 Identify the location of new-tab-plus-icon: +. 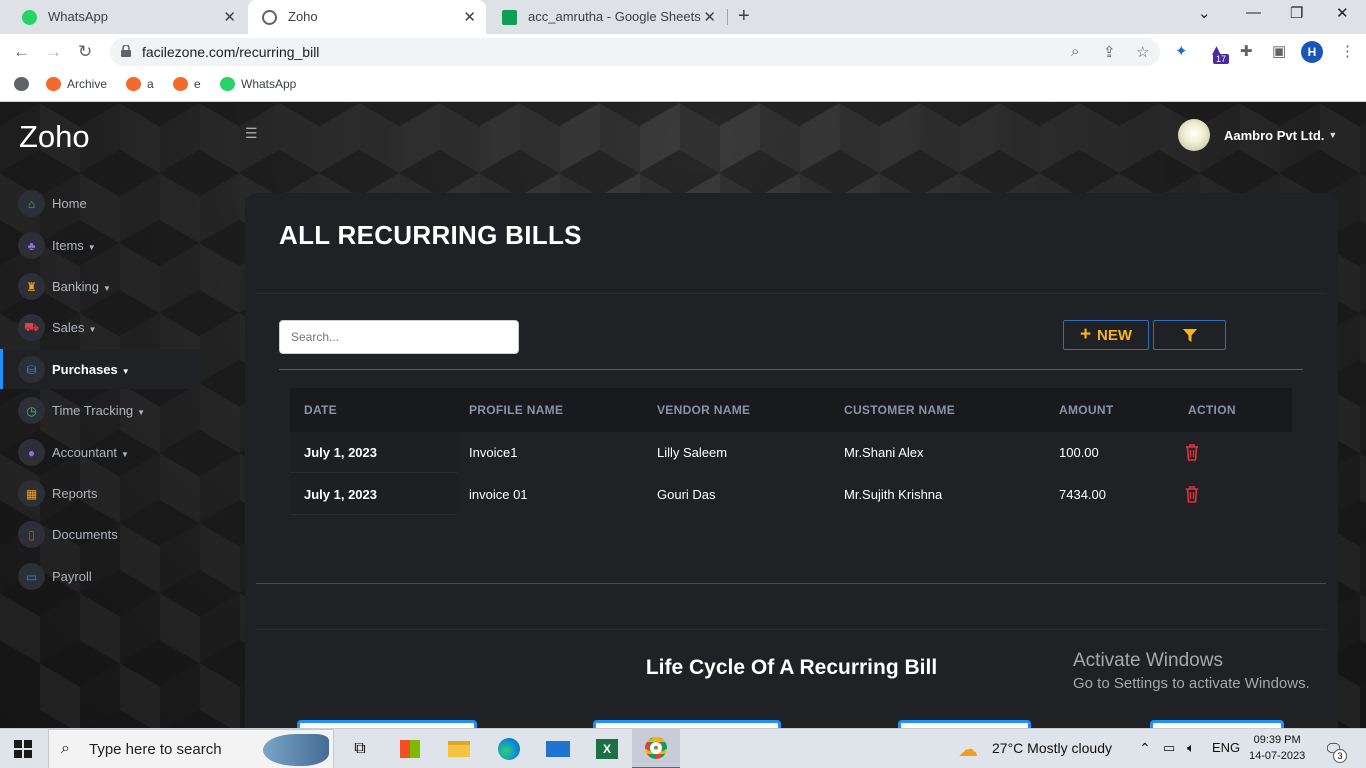
(744, 16).